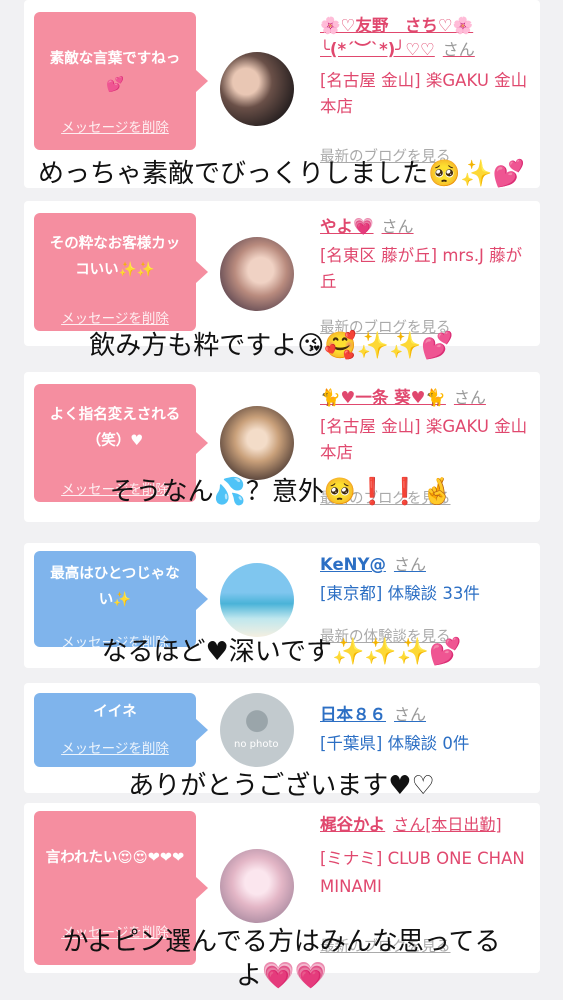  Describe the element at coordinates (257, 730) in the screenshot. I see `avatar: no photo` at that location.